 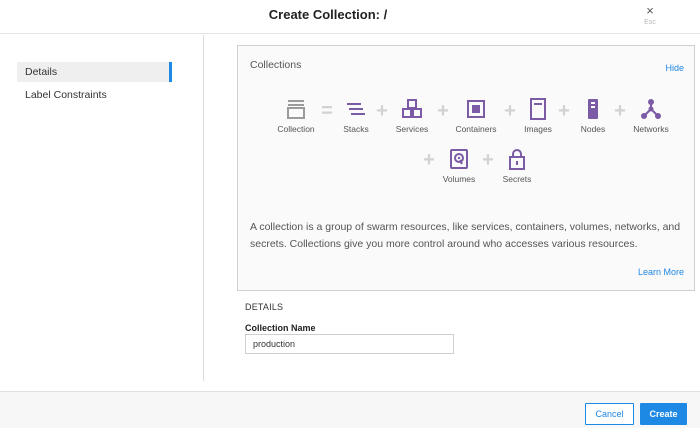 I want to click on learn-more-link: Learn More, so click(x=661, y=272).